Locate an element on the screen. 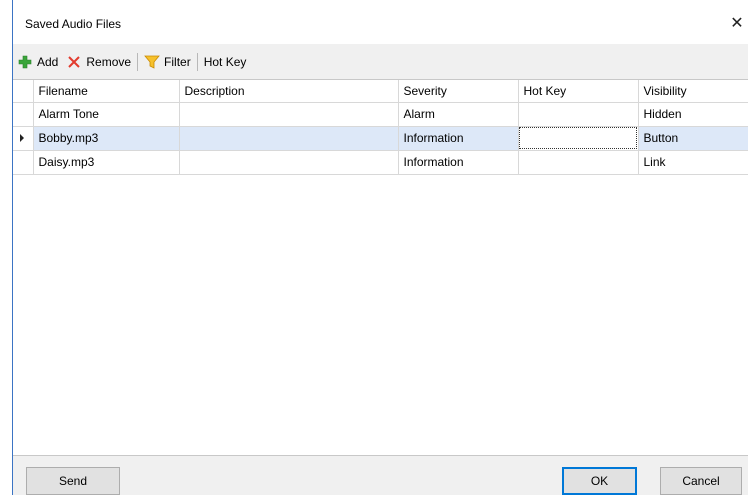 This screenshot has height=495, width=748. window-title: Saved Audio Files is located at coordinates (73, 24).